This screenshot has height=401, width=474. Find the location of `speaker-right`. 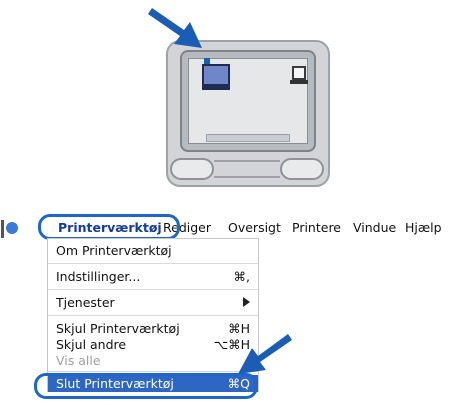

speaker-right is located at coordinates (302, 169).